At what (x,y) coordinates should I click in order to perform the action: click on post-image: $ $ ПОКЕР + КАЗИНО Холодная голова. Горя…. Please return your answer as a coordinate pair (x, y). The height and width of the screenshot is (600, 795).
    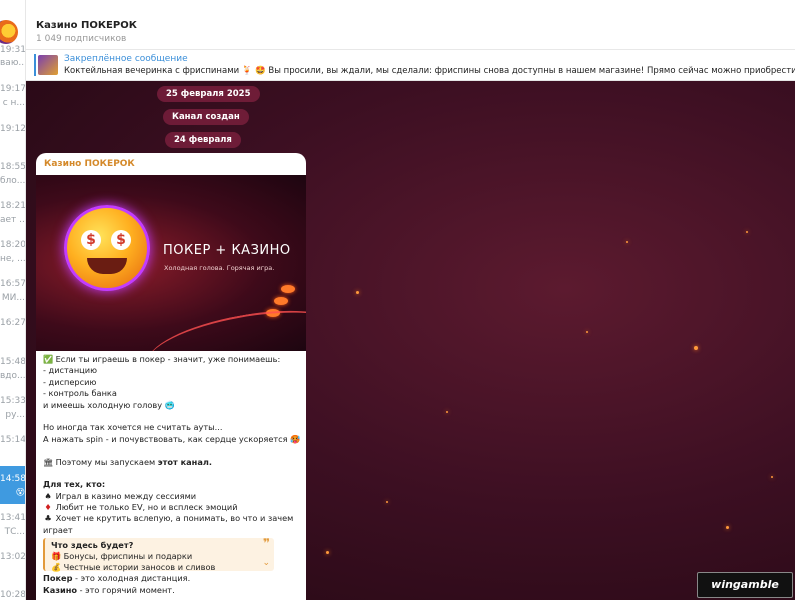
    Looking at the image, I should click on (171, 263).